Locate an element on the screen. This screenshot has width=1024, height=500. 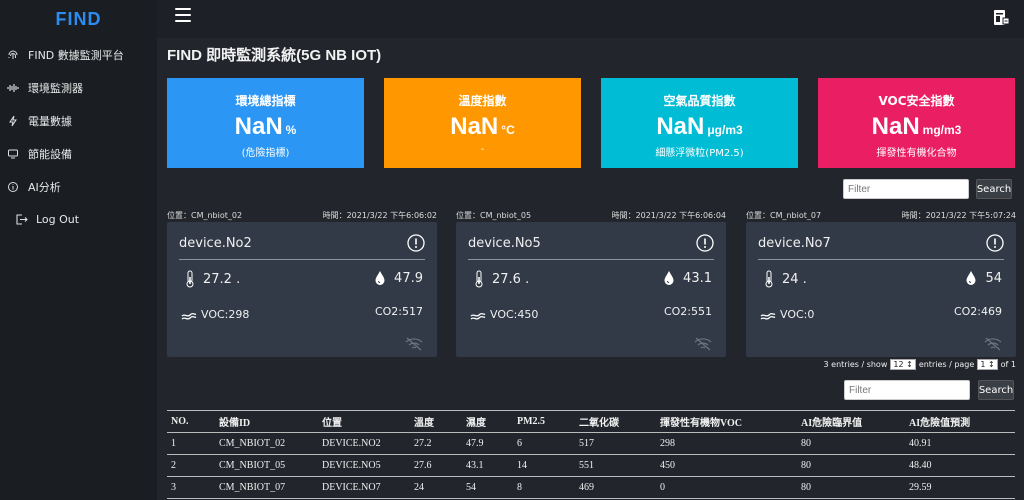
export-file-icon is located at coordinates (1001, 18).